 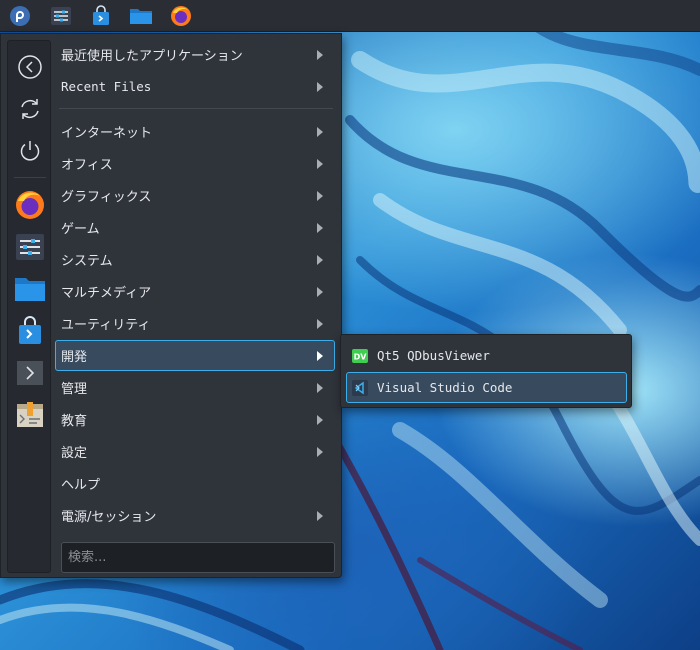 What do you see at coordinates (87, 165) in the screenshot?
I see `menu-item-label: オフィス` at bounding box center [87, 165].